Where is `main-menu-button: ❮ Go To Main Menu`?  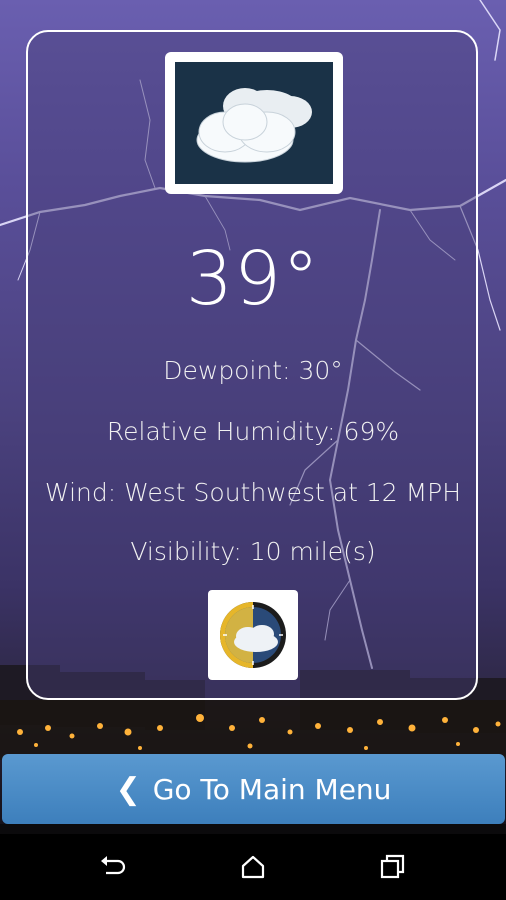 main-menu-button: ❮ Go To Main Menu is located at coordinates (253, 789).